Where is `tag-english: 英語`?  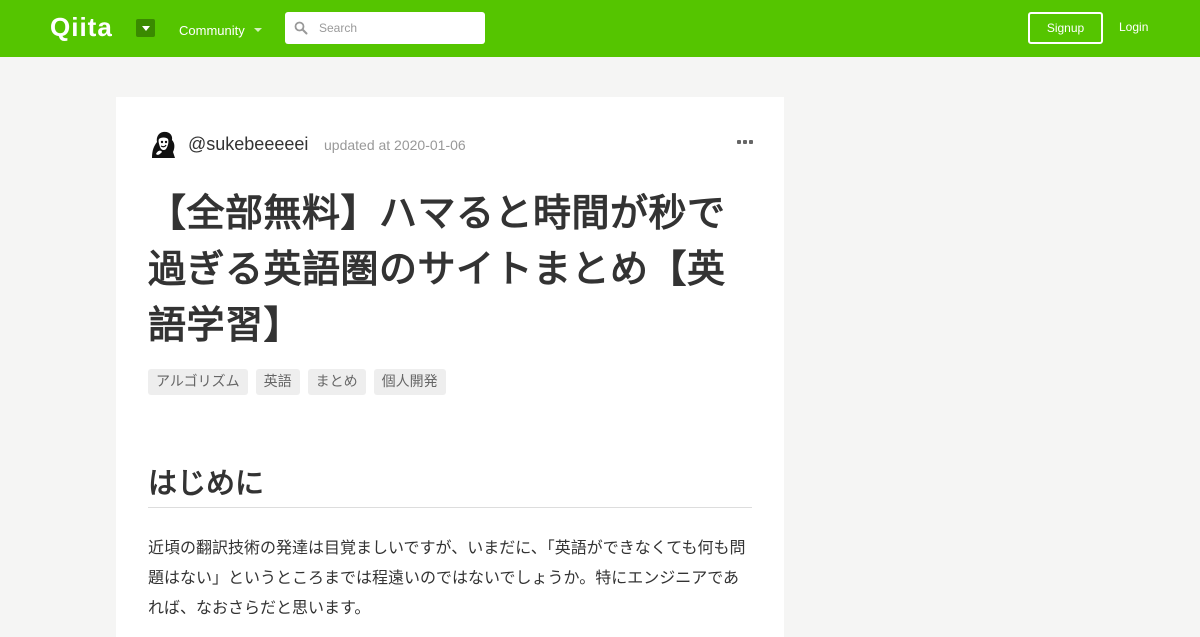 tag-english: 英語 is located at coordinates (277, 382).